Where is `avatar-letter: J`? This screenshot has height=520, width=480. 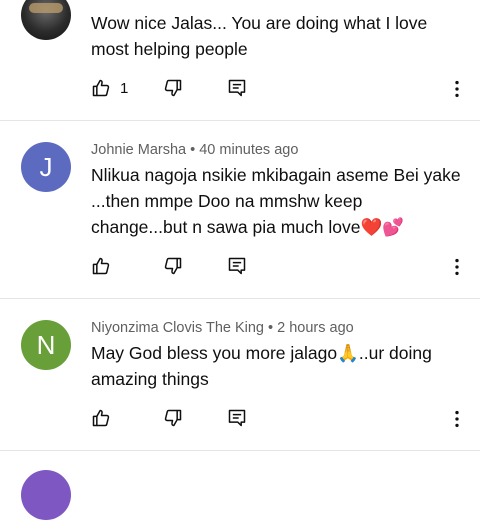 avatar-letter: J is located at coordinates (46, 166).